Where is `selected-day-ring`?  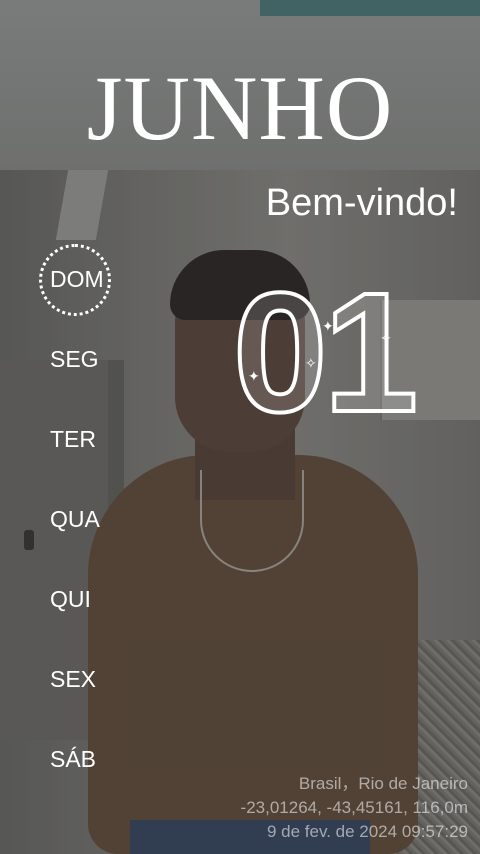
selected-day-ring is located at coordinates (75, 280).